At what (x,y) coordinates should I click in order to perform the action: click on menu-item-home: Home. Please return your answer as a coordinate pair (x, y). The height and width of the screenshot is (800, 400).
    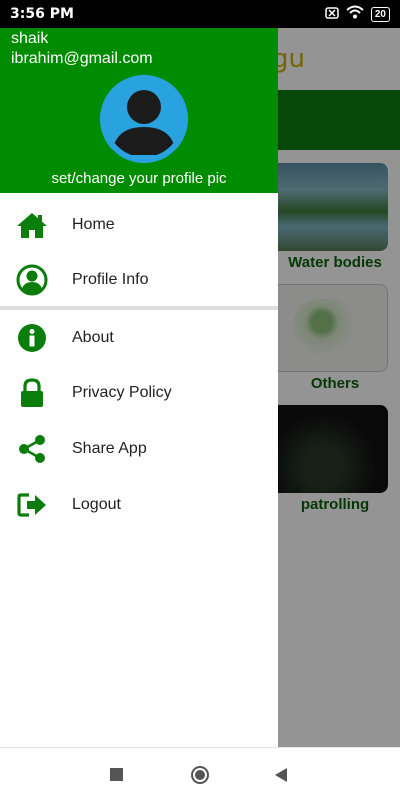
    Looking at the image, I should click on (139, 225).